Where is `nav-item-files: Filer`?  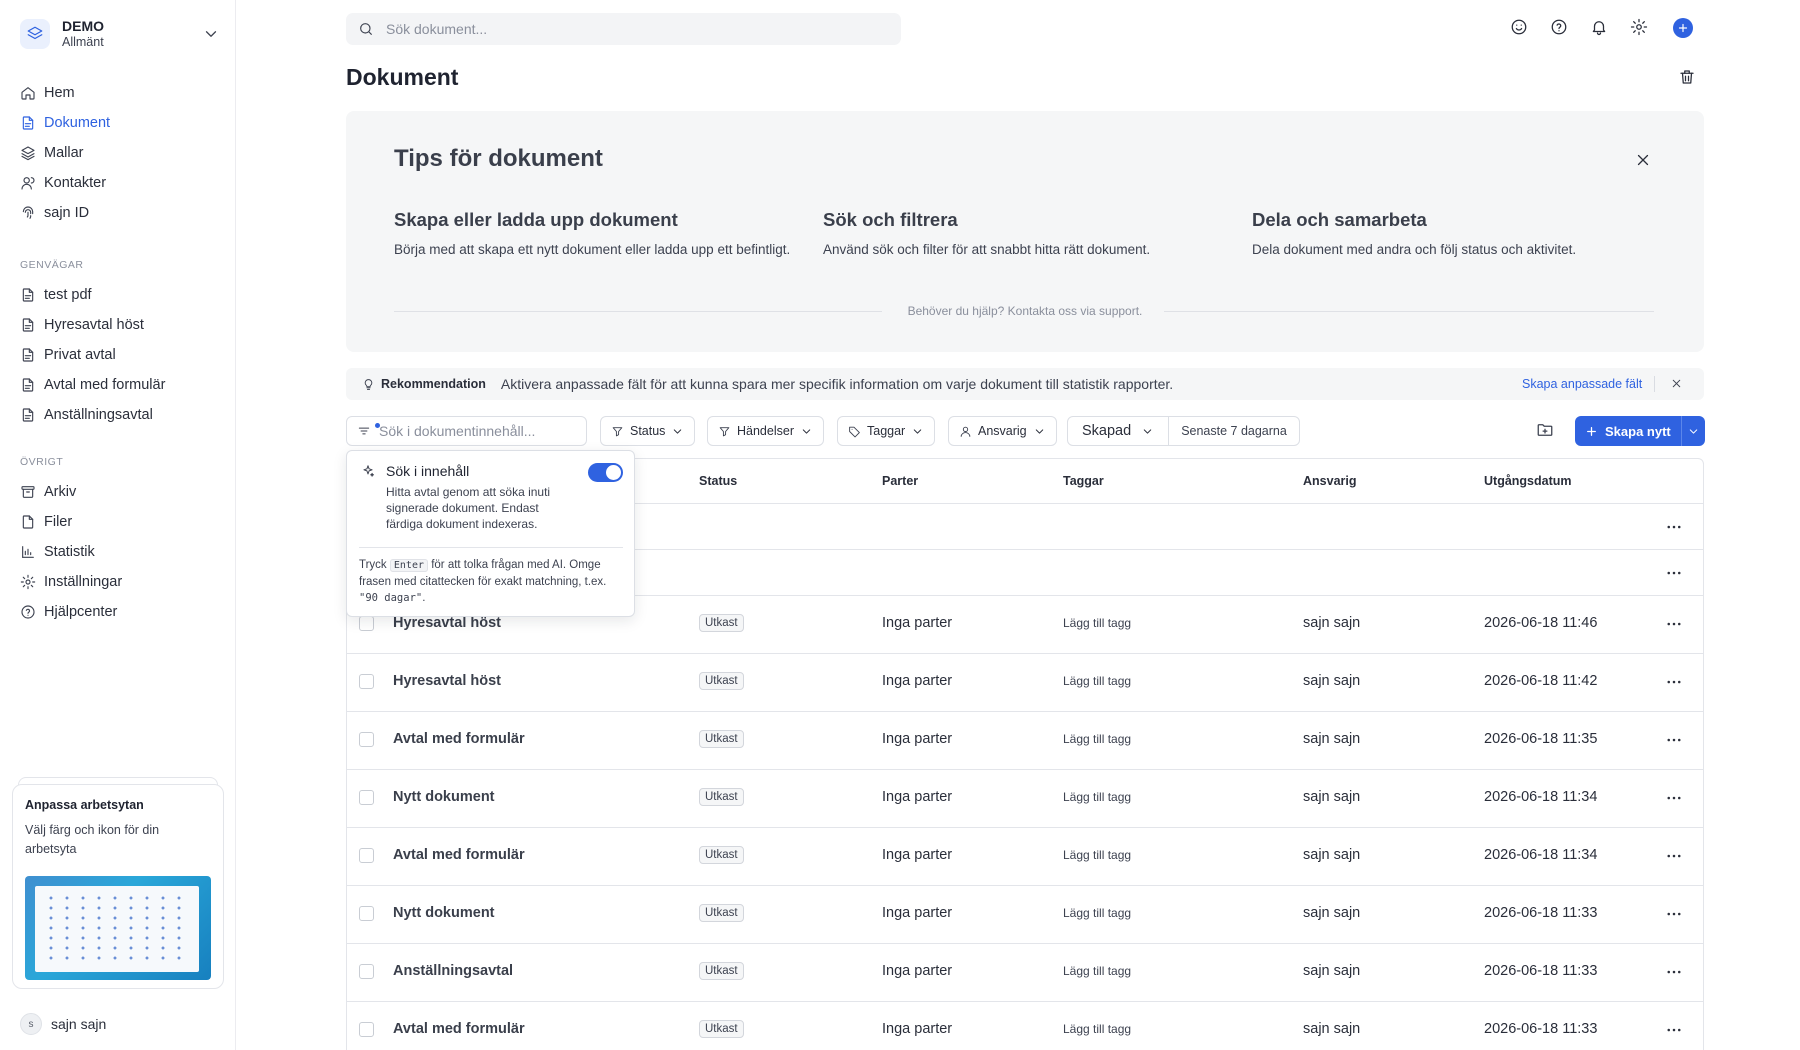 nav-item-files: Filer is located at coordinates (120, 522).